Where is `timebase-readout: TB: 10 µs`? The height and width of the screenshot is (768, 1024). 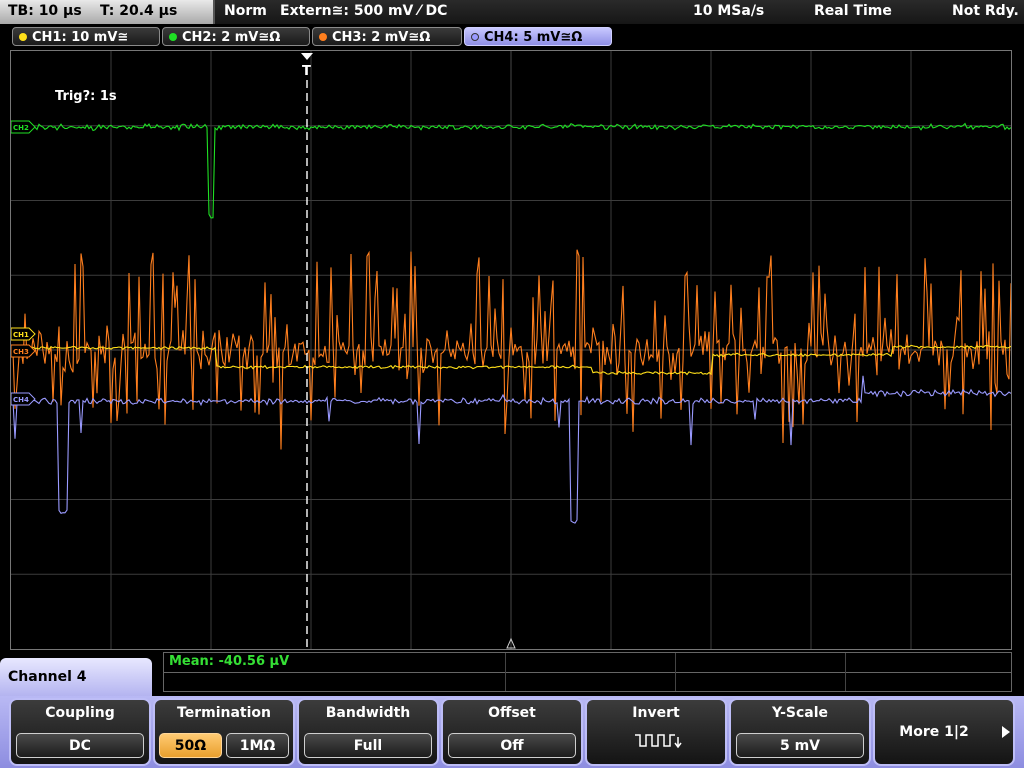
timebase-readout: TB: 10 µs is located at coordinates (45, 11).